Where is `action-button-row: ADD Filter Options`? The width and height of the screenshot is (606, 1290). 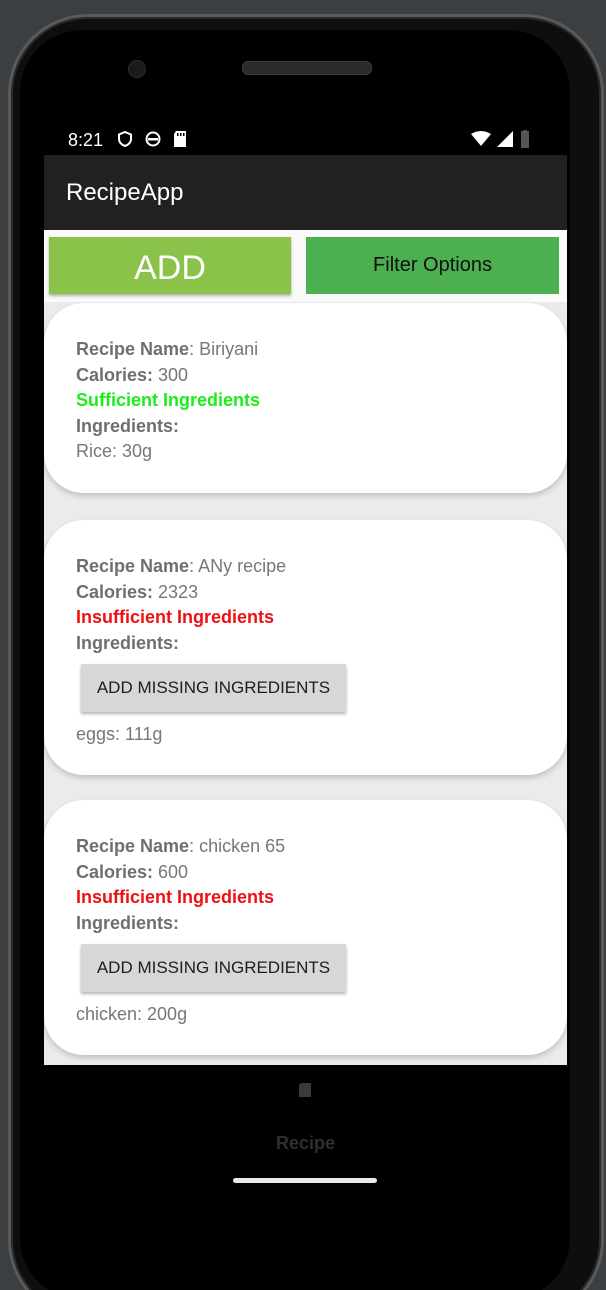
action-button-row: ADD Filter Options is located at coordinates (305, 266).